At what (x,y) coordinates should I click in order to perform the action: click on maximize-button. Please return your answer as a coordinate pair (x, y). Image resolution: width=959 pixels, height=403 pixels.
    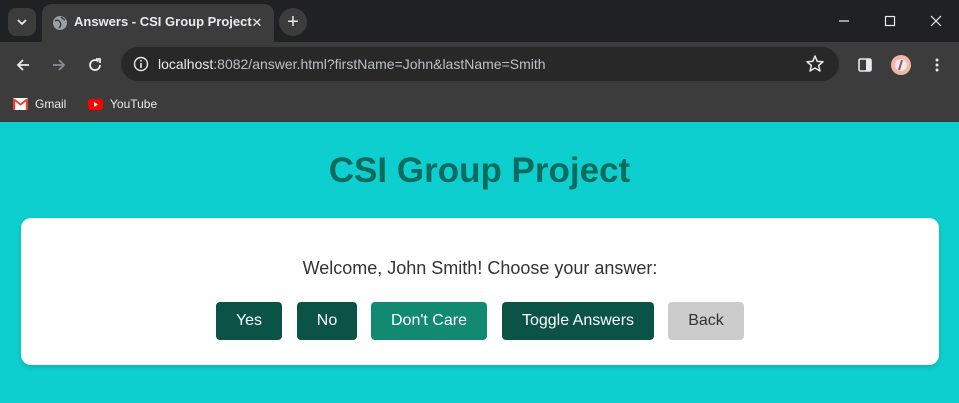
    Looking at the image, I should click on (890, 21).